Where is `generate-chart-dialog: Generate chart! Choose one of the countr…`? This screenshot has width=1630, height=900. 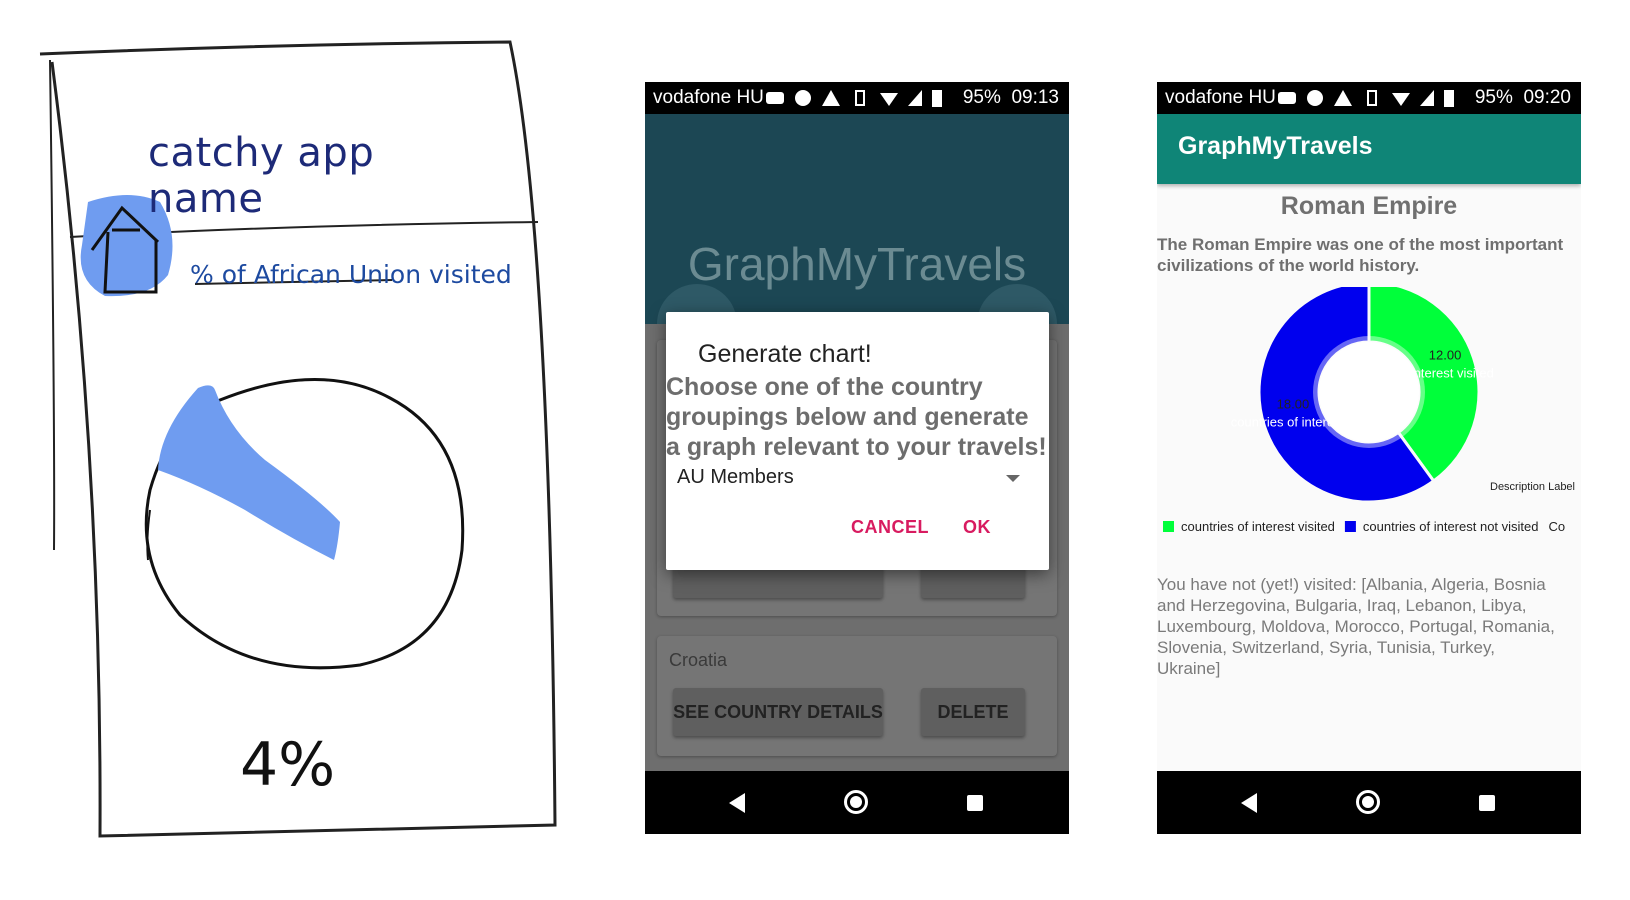
generate-chart-dialog: Generate chart! Choose one of the countr… is located at coordinates (857, 441).